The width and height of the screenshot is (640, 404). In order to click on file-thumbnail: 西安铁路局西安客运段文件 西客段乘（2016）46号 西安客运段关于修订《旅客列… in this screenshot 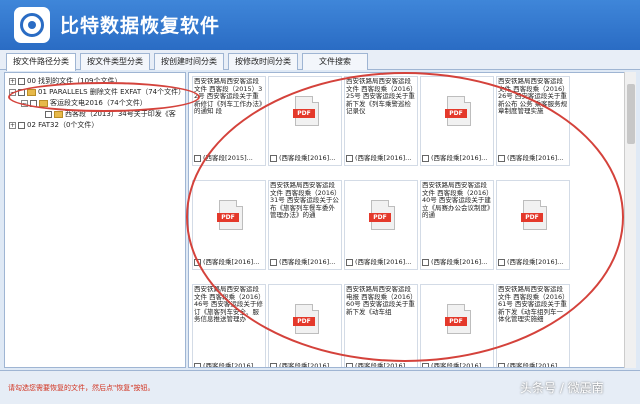, I will do `click(229, 326)`.